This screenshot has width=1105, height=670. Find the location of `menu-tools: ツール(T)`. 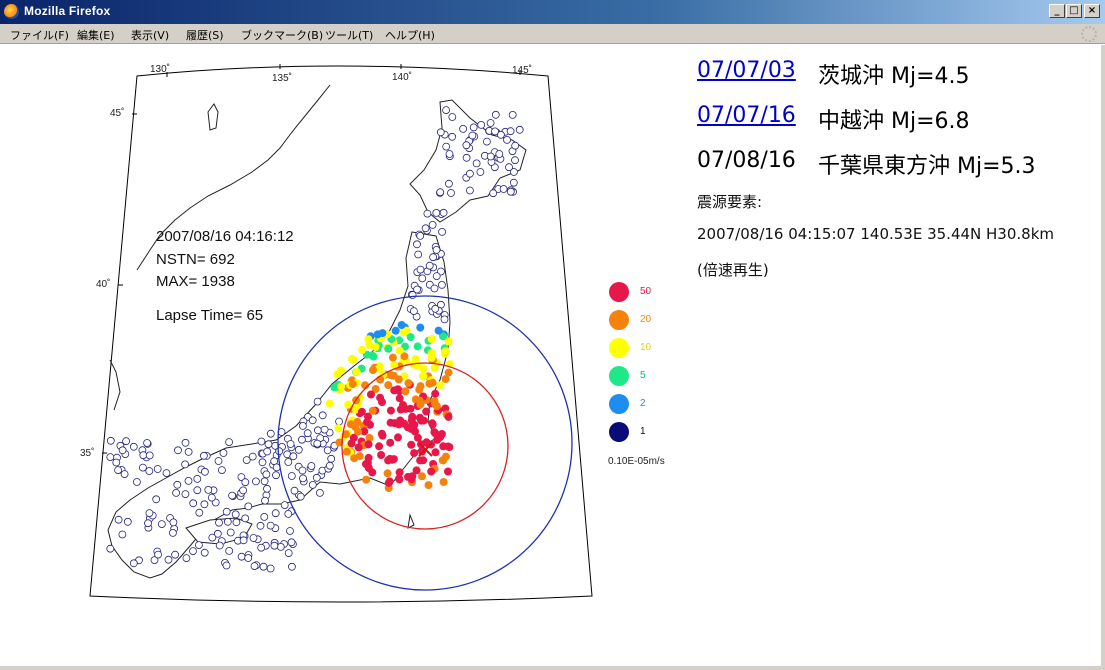

menu-tools: ツール(T) is located at coordinates (349, 35).